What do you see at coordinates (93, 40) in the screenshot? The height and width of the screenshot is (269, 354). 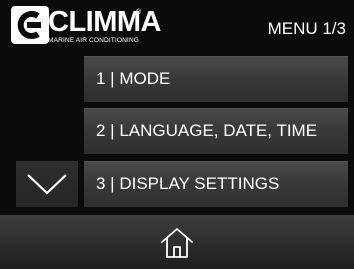 I see `brand-tagline: MARINE AIR CONDITIONING` at bounding box center [93, 40].